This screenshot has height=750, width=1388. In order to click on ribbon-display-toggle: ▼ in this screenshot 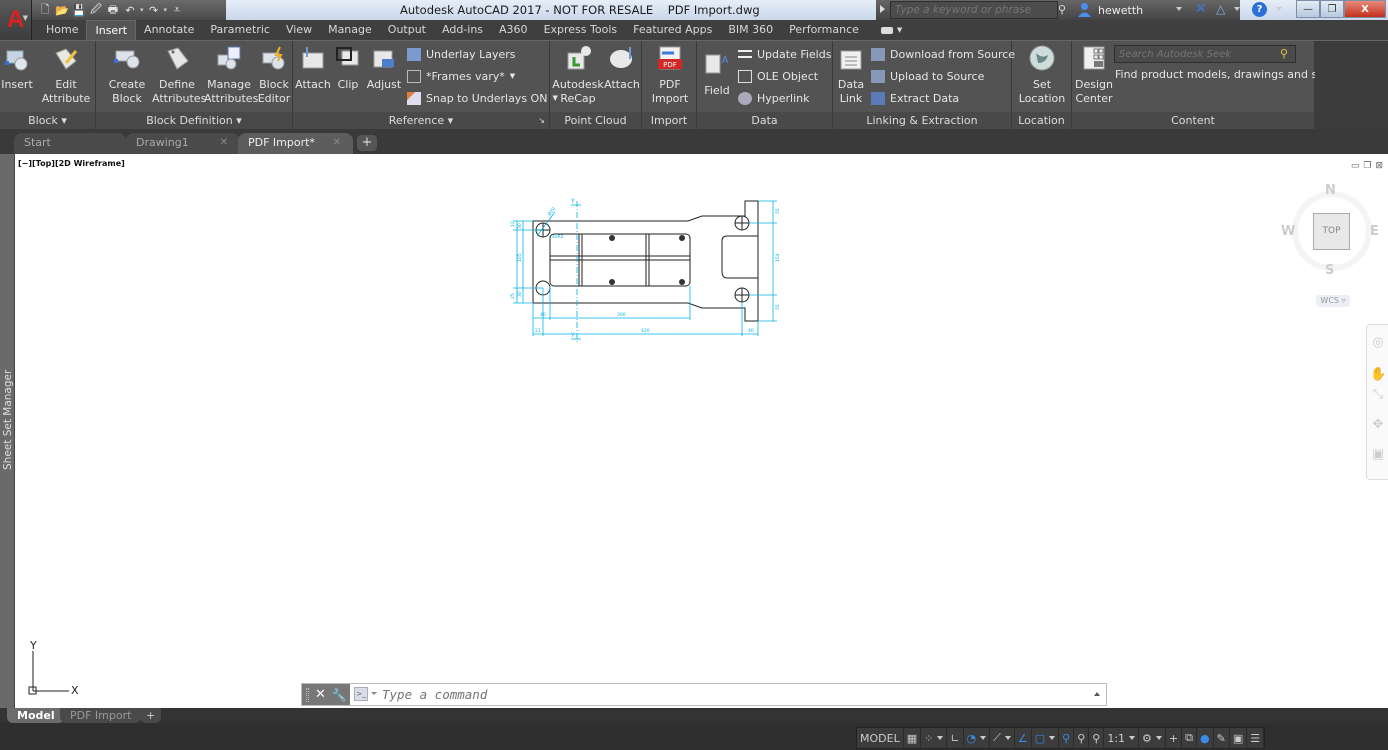, I will do `click(888, 30)`.